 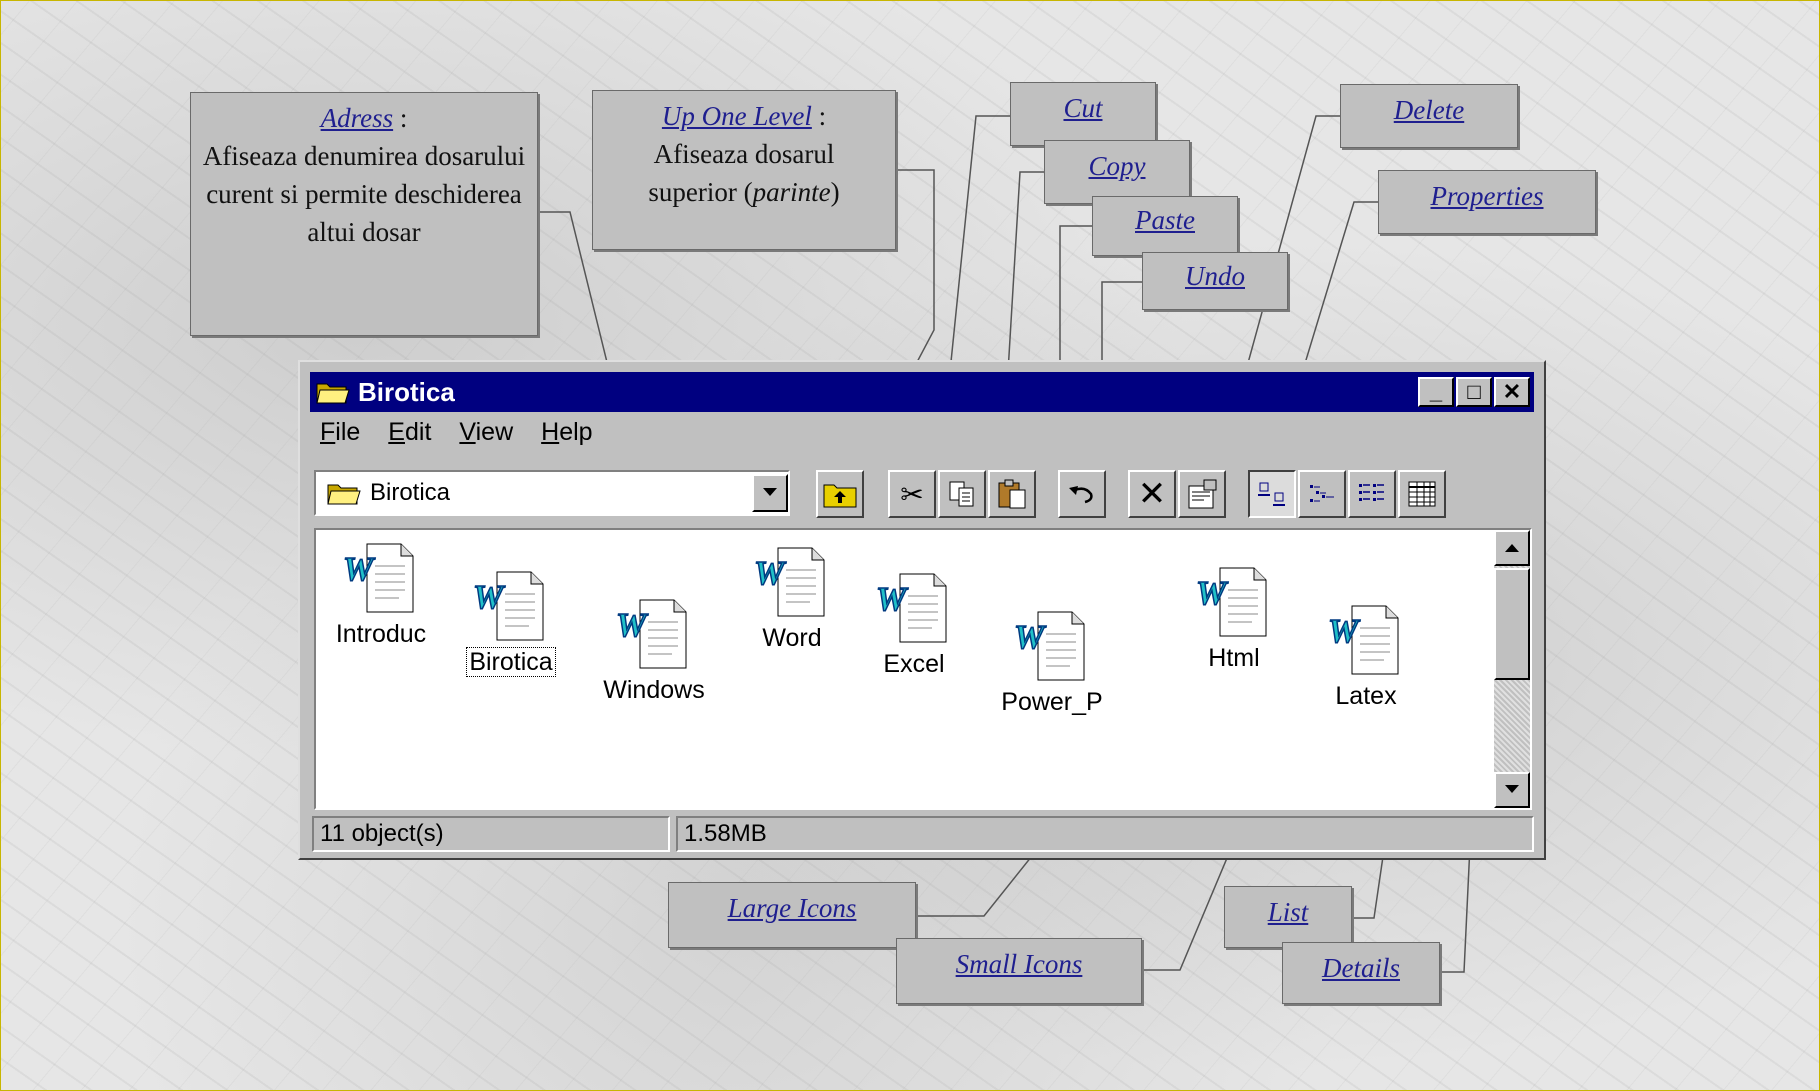 I want to click on up-one-level-body-italic: parinte, so click(x=791, y=192).